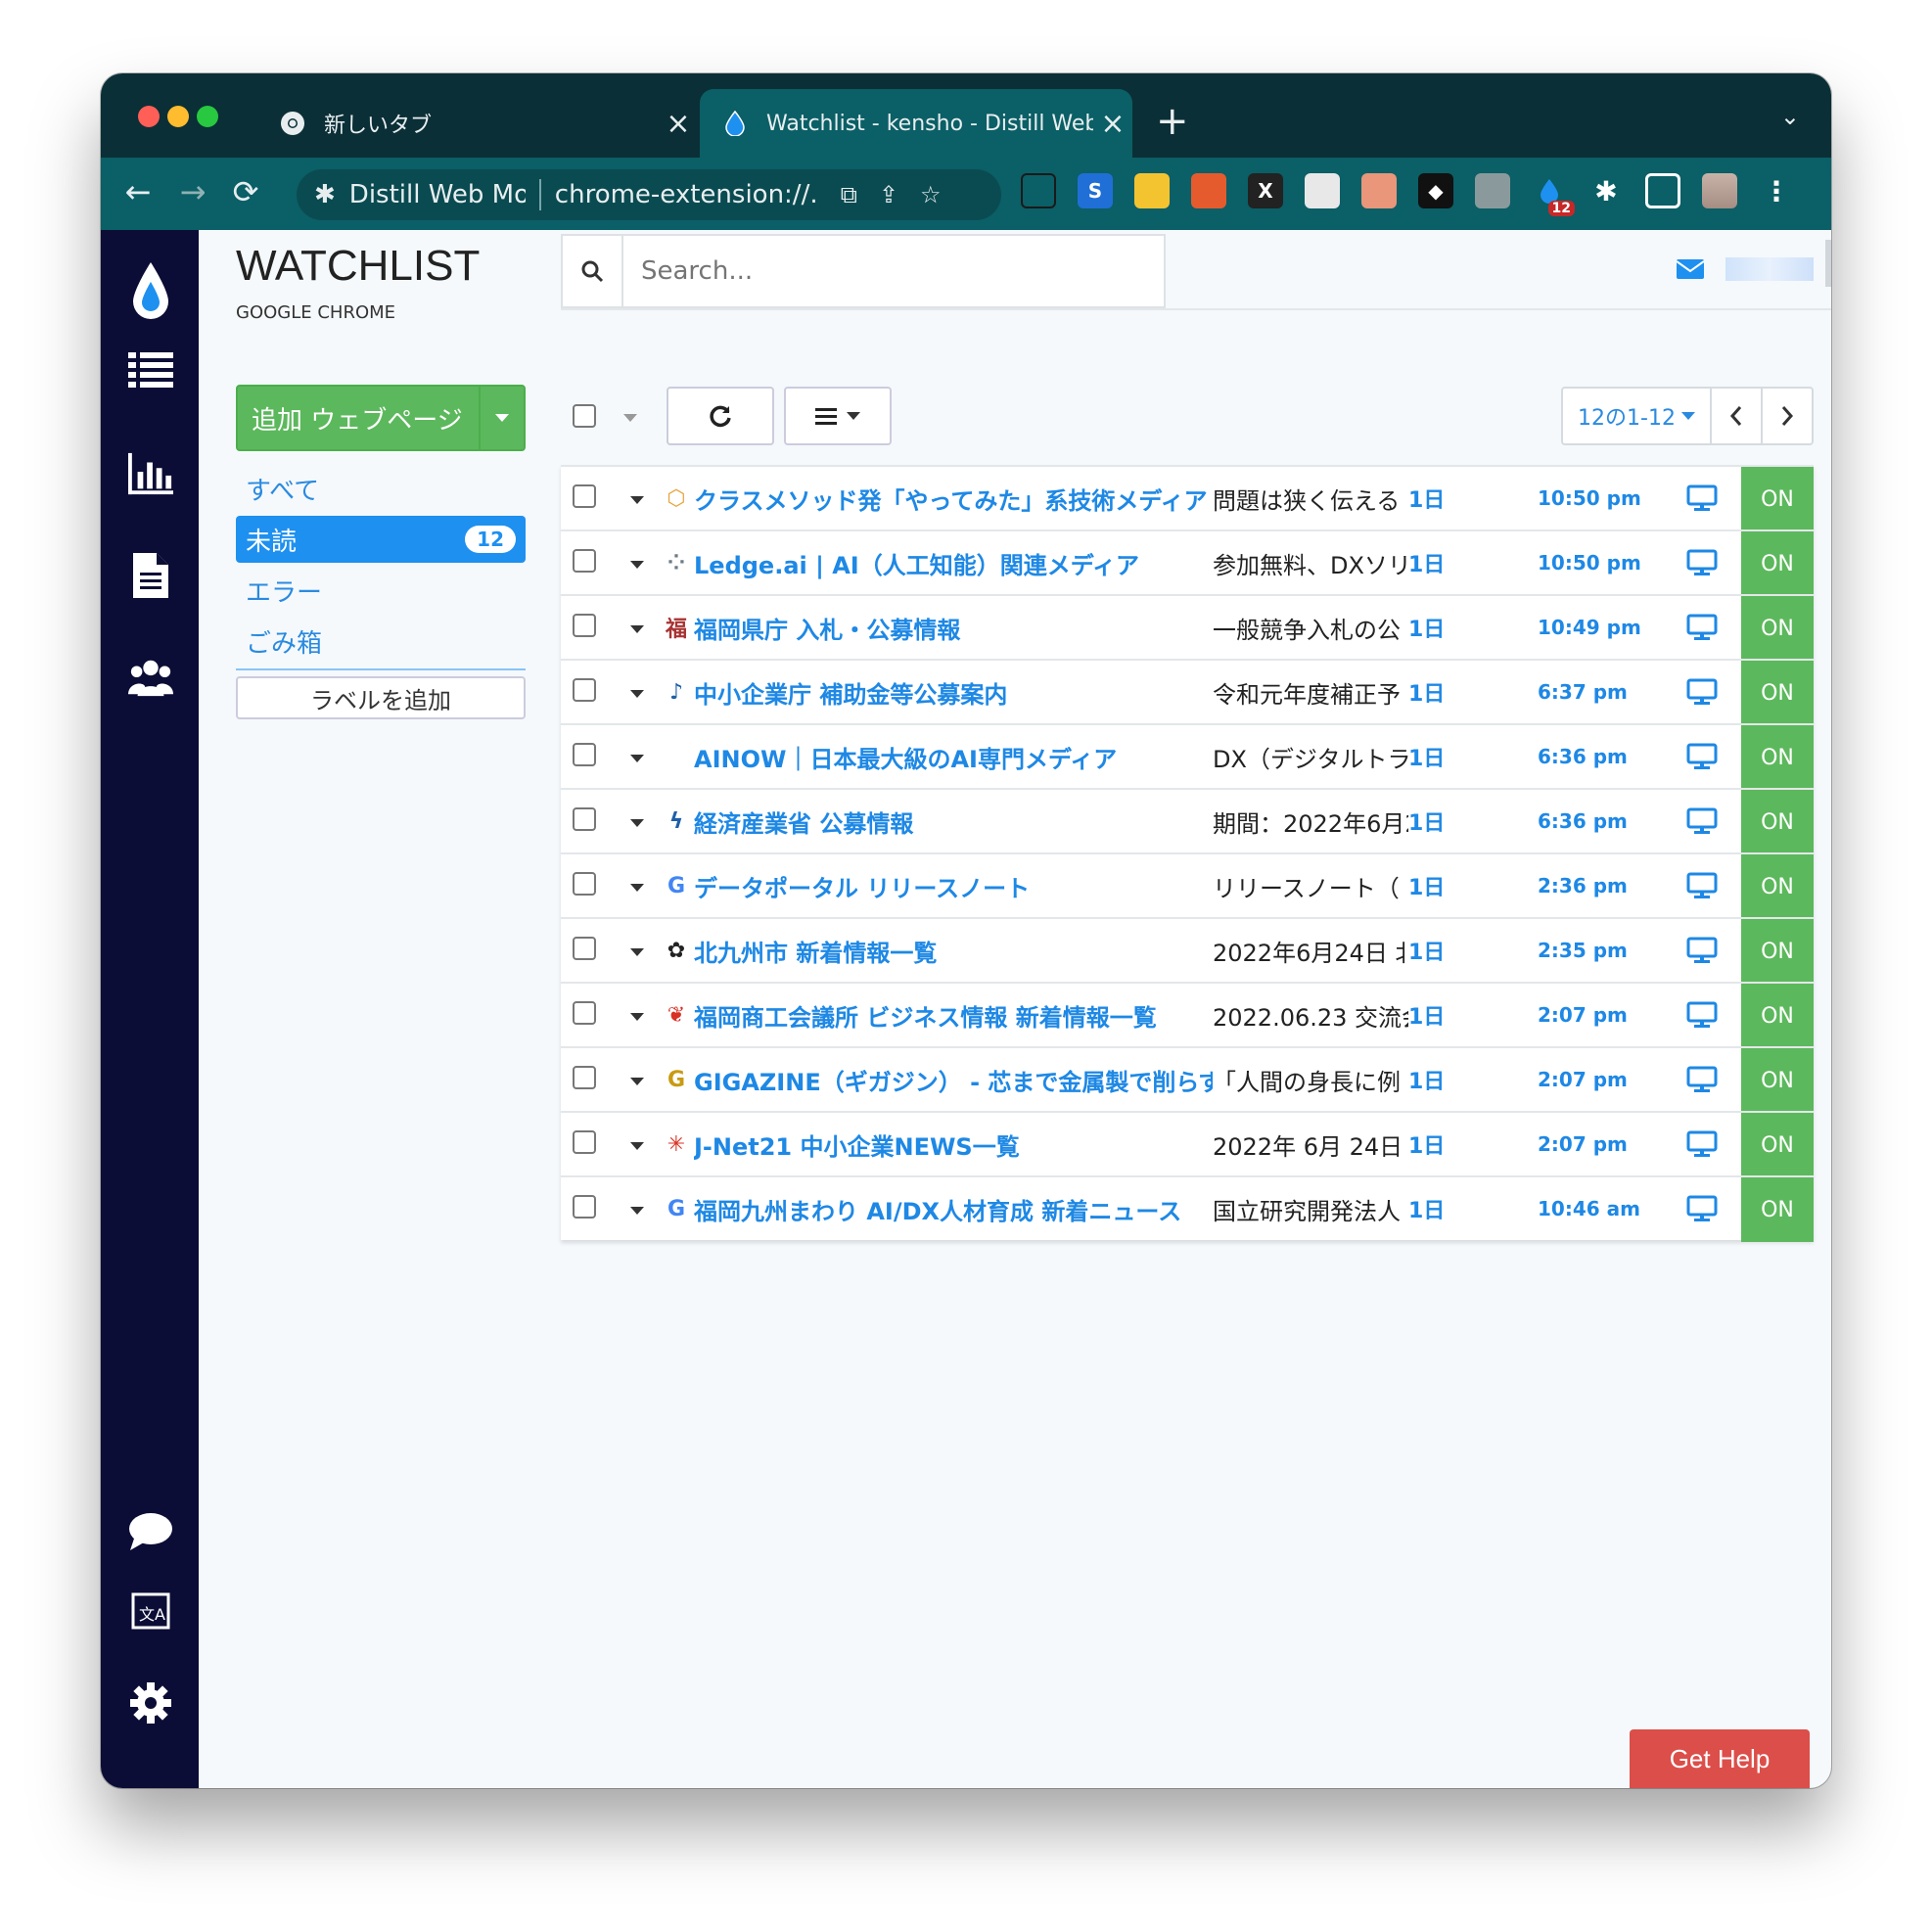 This screenshot has height=1932, width=1932. I want to click on mail-icon, so click(1691, 271).